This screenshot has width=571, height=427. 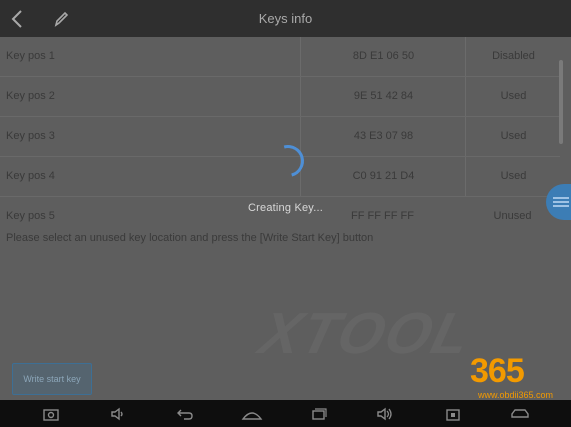 I want to click on key-position: Key pos 4, so click(x=30, y=176).